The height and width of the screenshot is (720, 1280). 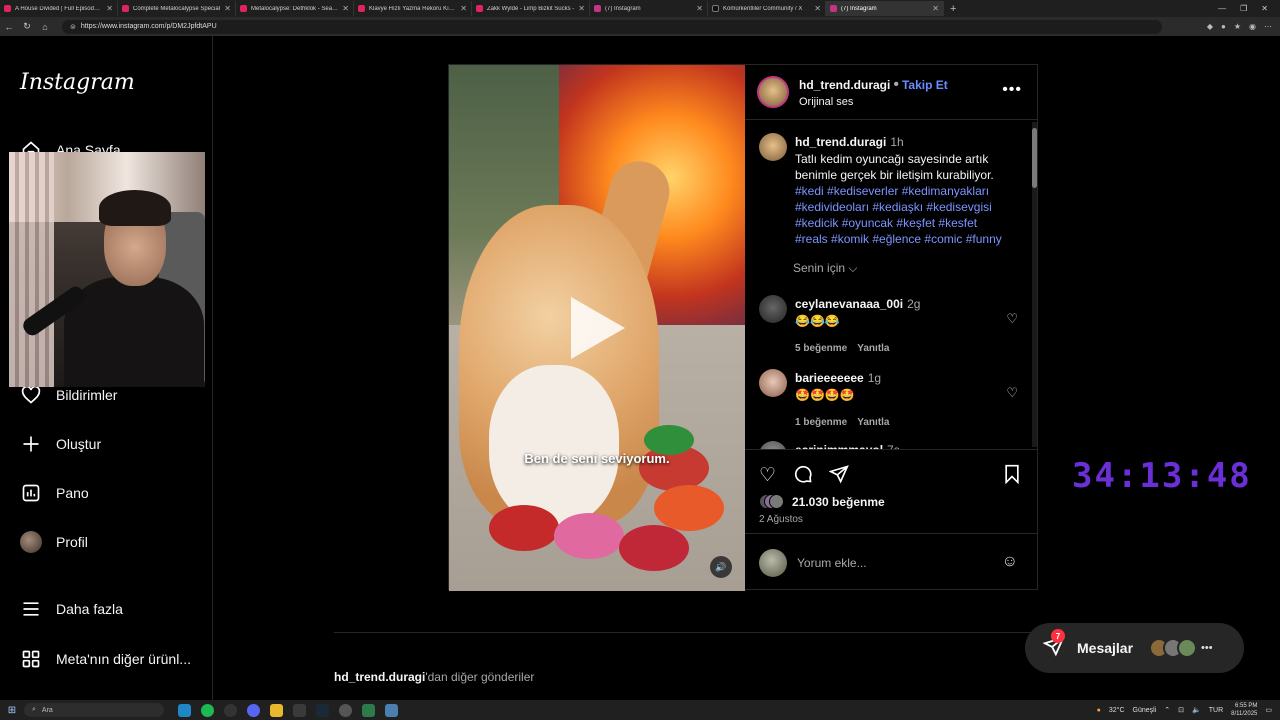 I want to click on back-icon: ←, so click(x=9, y=27).